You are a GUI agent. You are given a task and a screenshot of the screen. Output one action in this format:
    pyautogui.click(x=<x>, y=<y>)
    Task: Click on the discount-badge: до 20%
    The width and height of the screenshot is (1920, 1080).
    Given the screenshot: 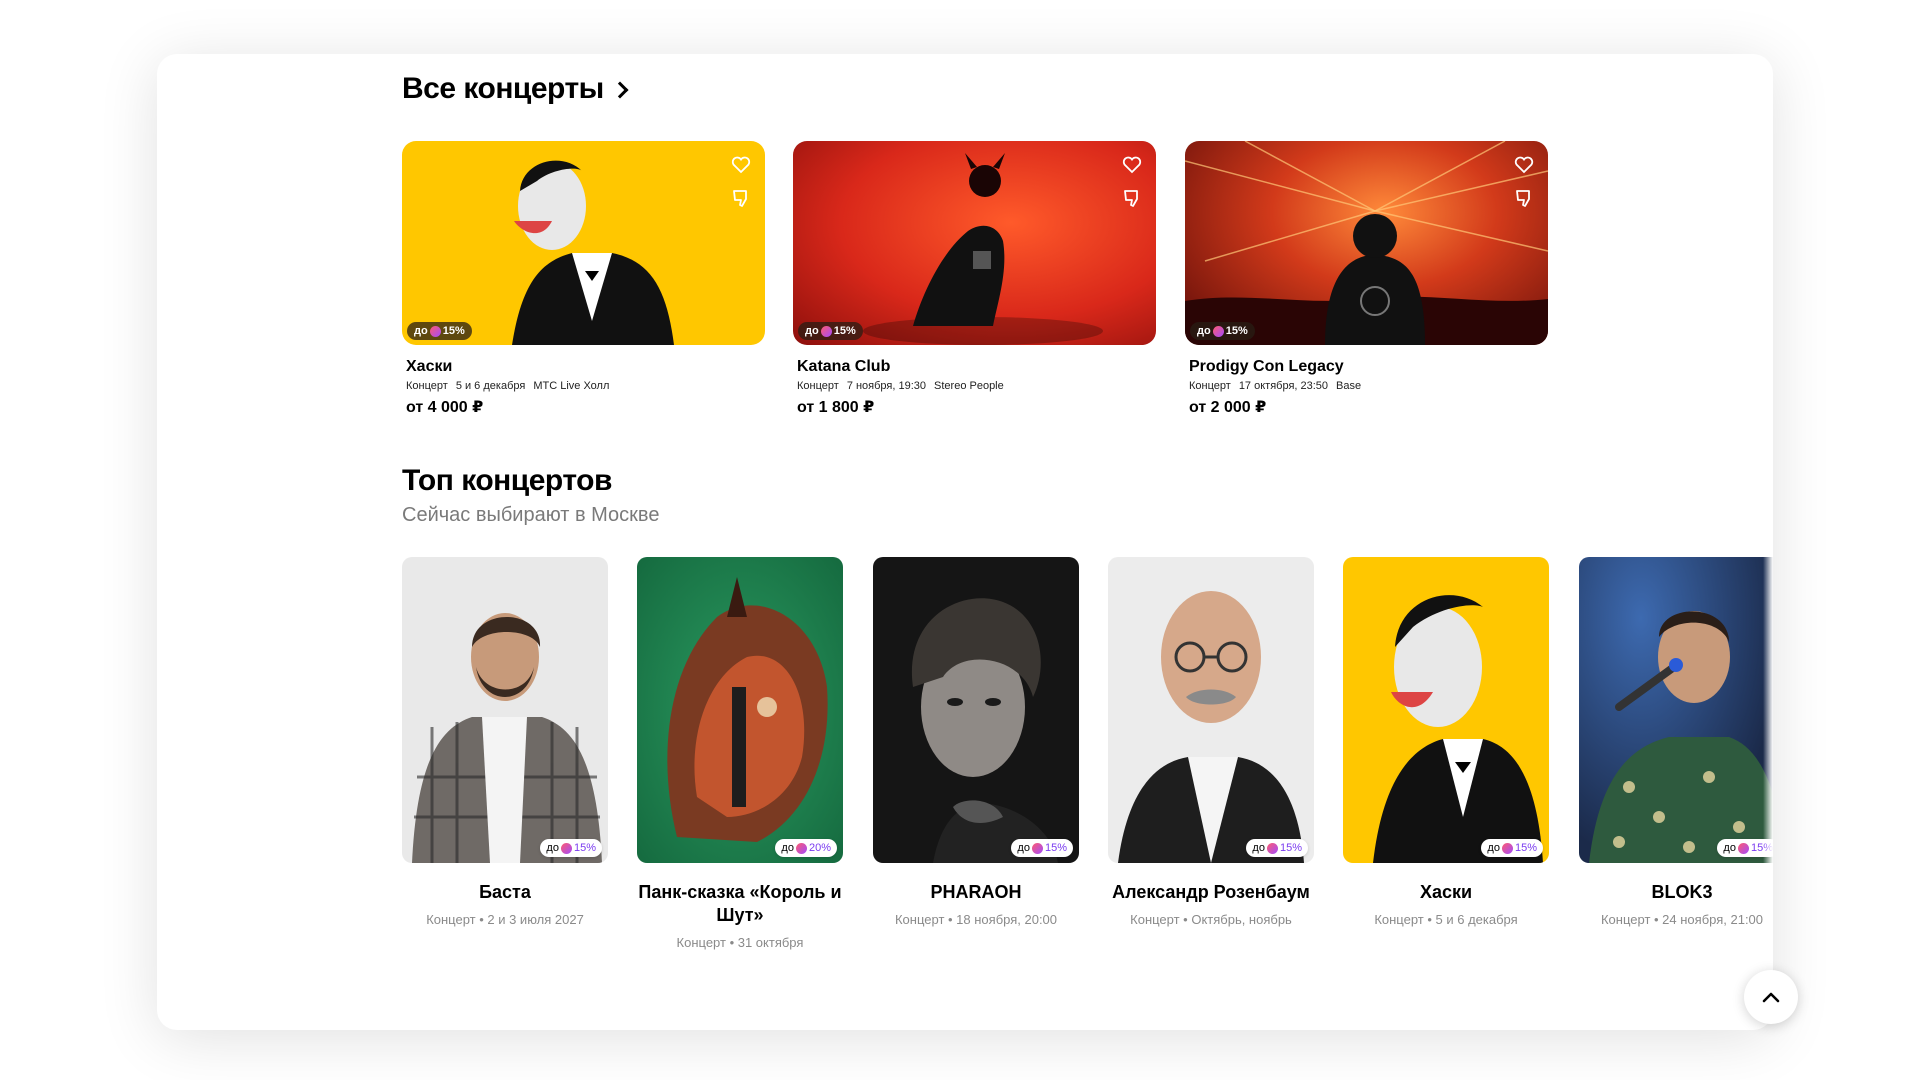 What is the action you would take?
    pyautogui.click(x=806, y=848)
    